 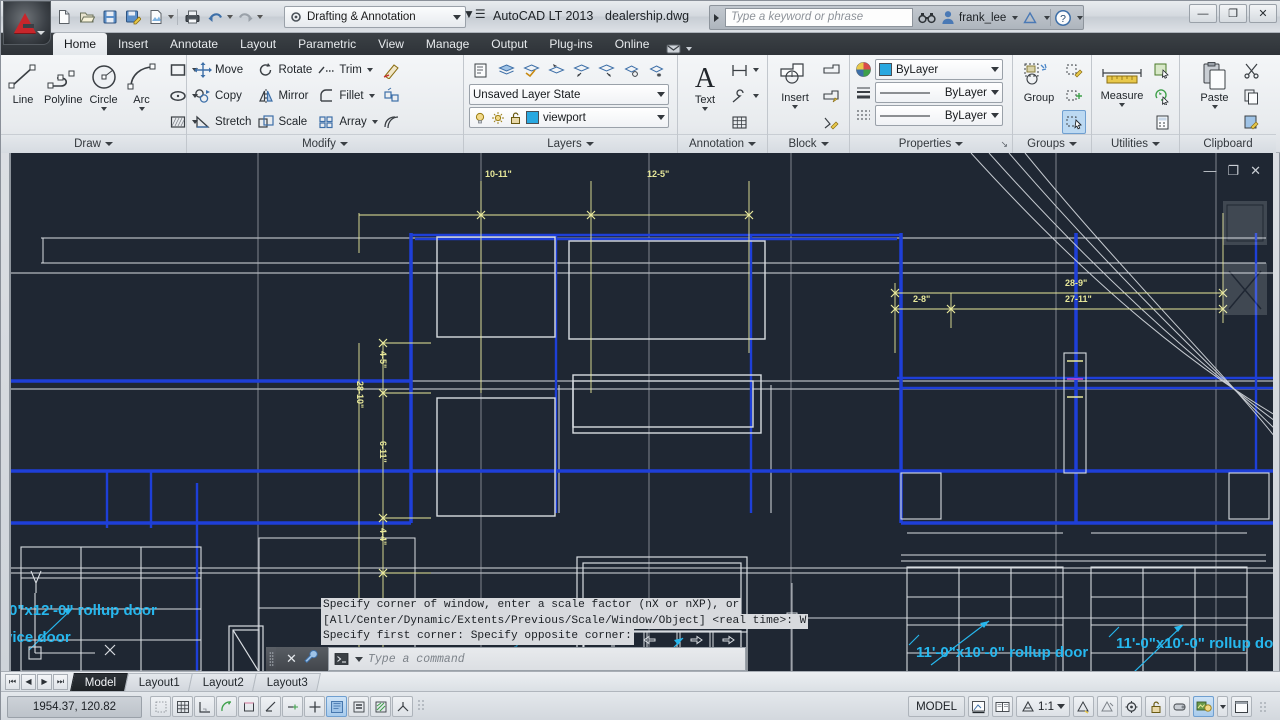 What do you see at coordinates (569, 117) in the screenshot?
I see `current-layer-dropdown: viewport` at bounding box center [569, 117].